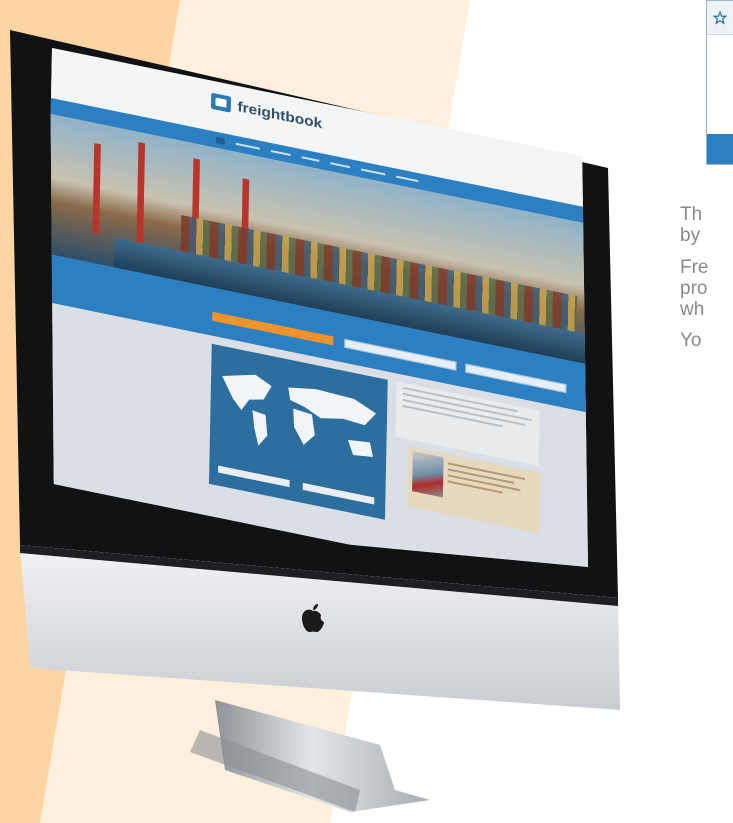 The height and width of the screenshot is (823, 733). What do you see at coordinates (221, 102) in the screenshot?
I see `book-icon` at bounding box center [221, 102].